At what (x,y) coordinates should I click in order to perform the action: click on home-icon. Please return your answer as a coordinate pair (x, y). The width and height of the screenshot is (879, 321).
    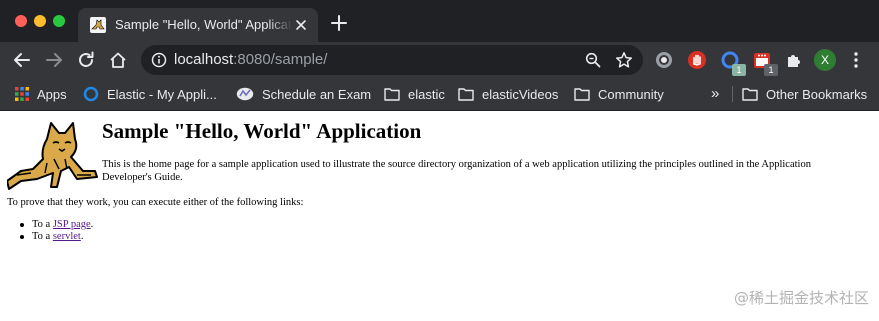
    Looking at the image, I should click on (118, 60).